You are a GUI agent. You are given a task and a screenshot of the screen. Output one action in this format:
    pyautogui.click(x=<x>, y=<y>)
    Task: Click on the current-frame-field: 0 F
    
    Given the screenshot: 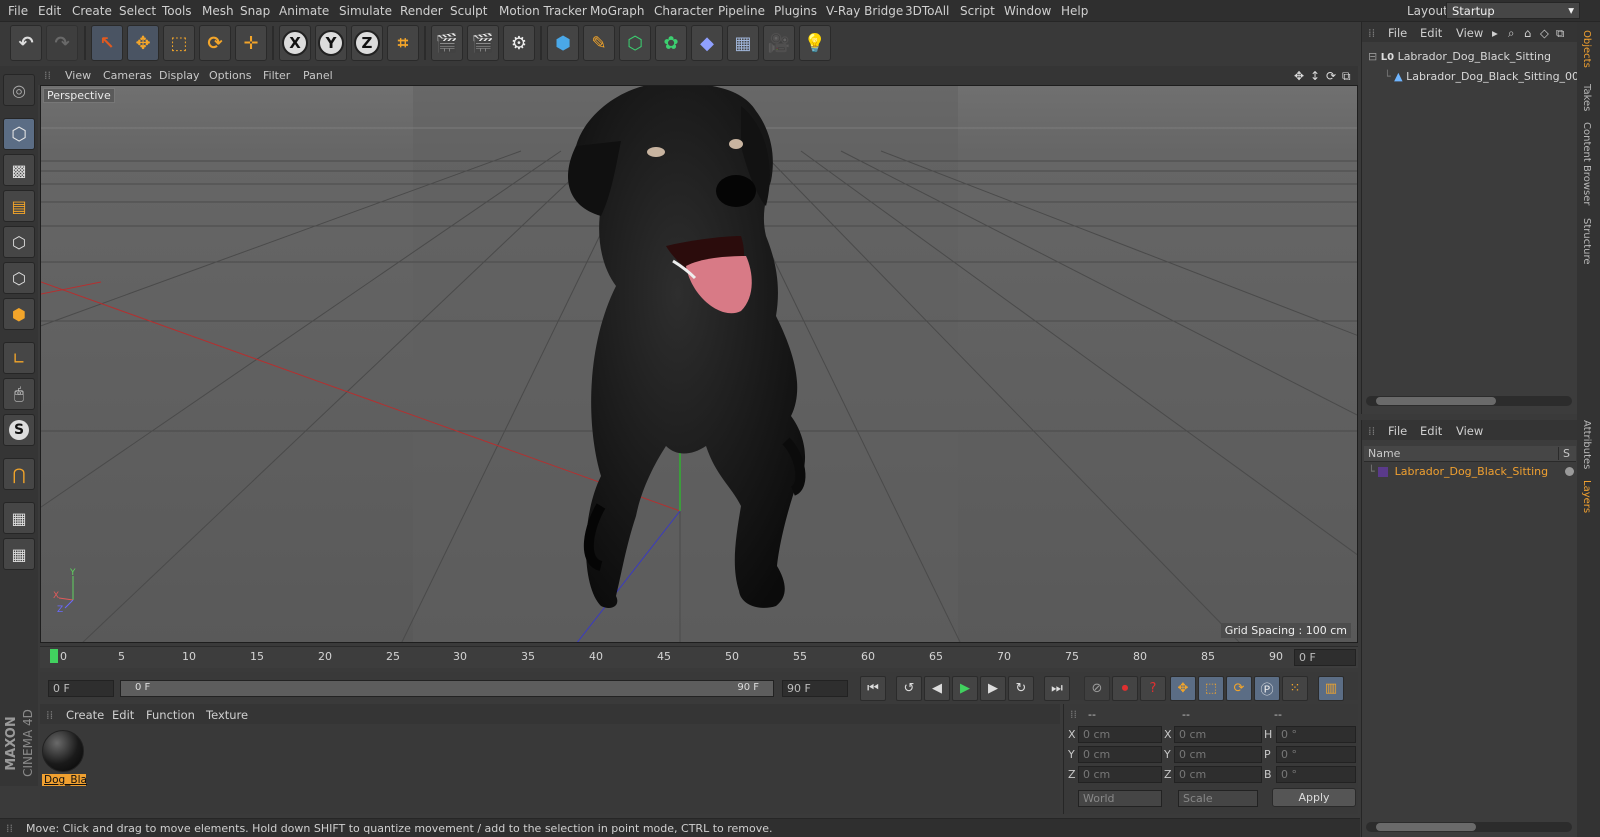 What is the action you would take?
    pyautogui.click(x=1325, y=657)
    